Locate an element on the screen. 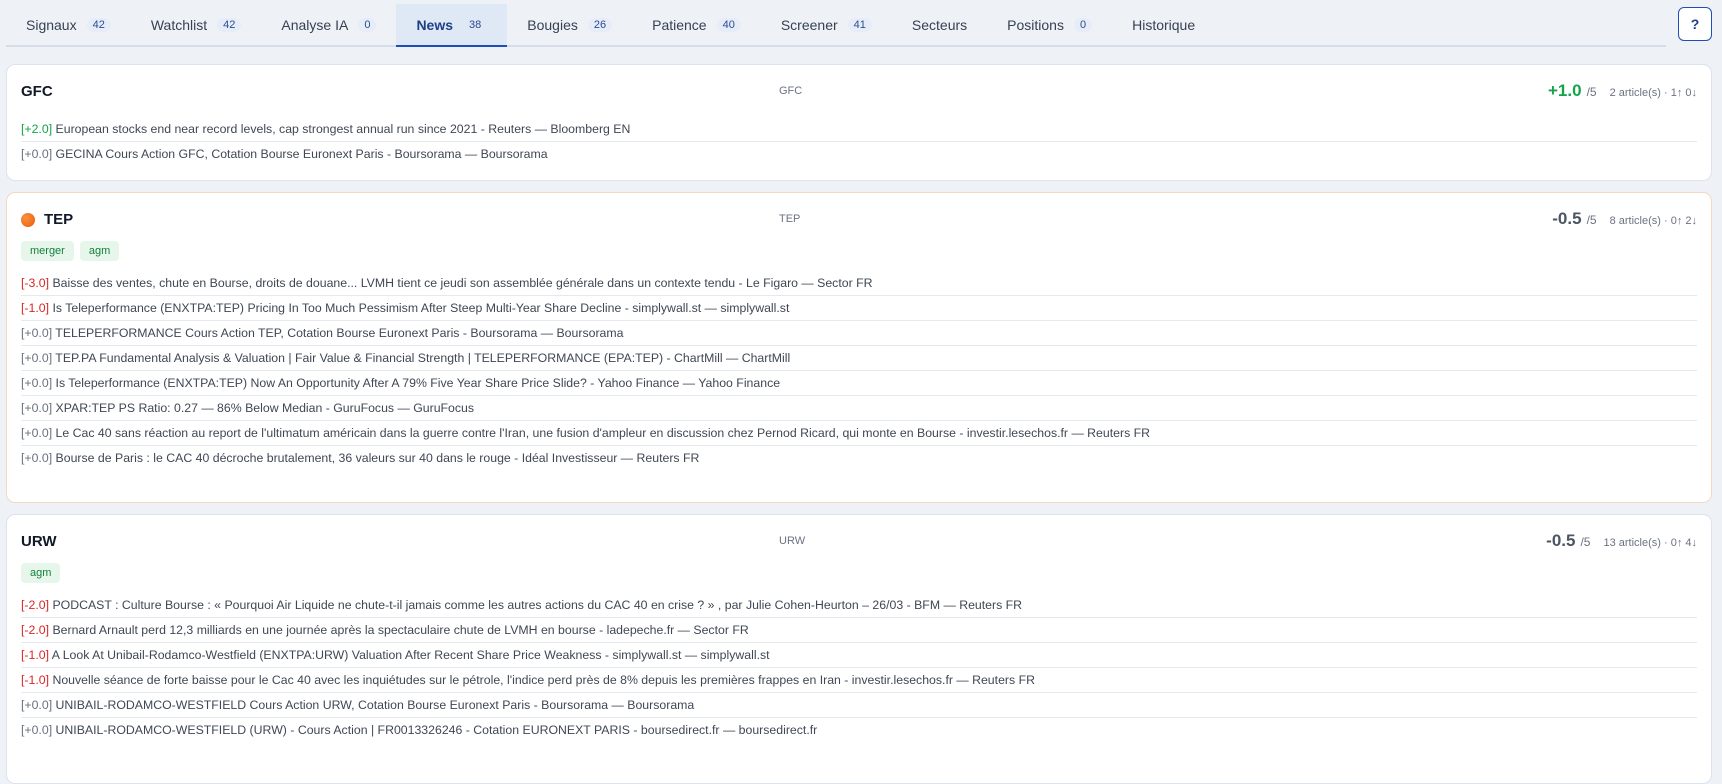 This screenshot has height=784, width=1722. ticker-symbol: URW is located at coordinates (39, 541).